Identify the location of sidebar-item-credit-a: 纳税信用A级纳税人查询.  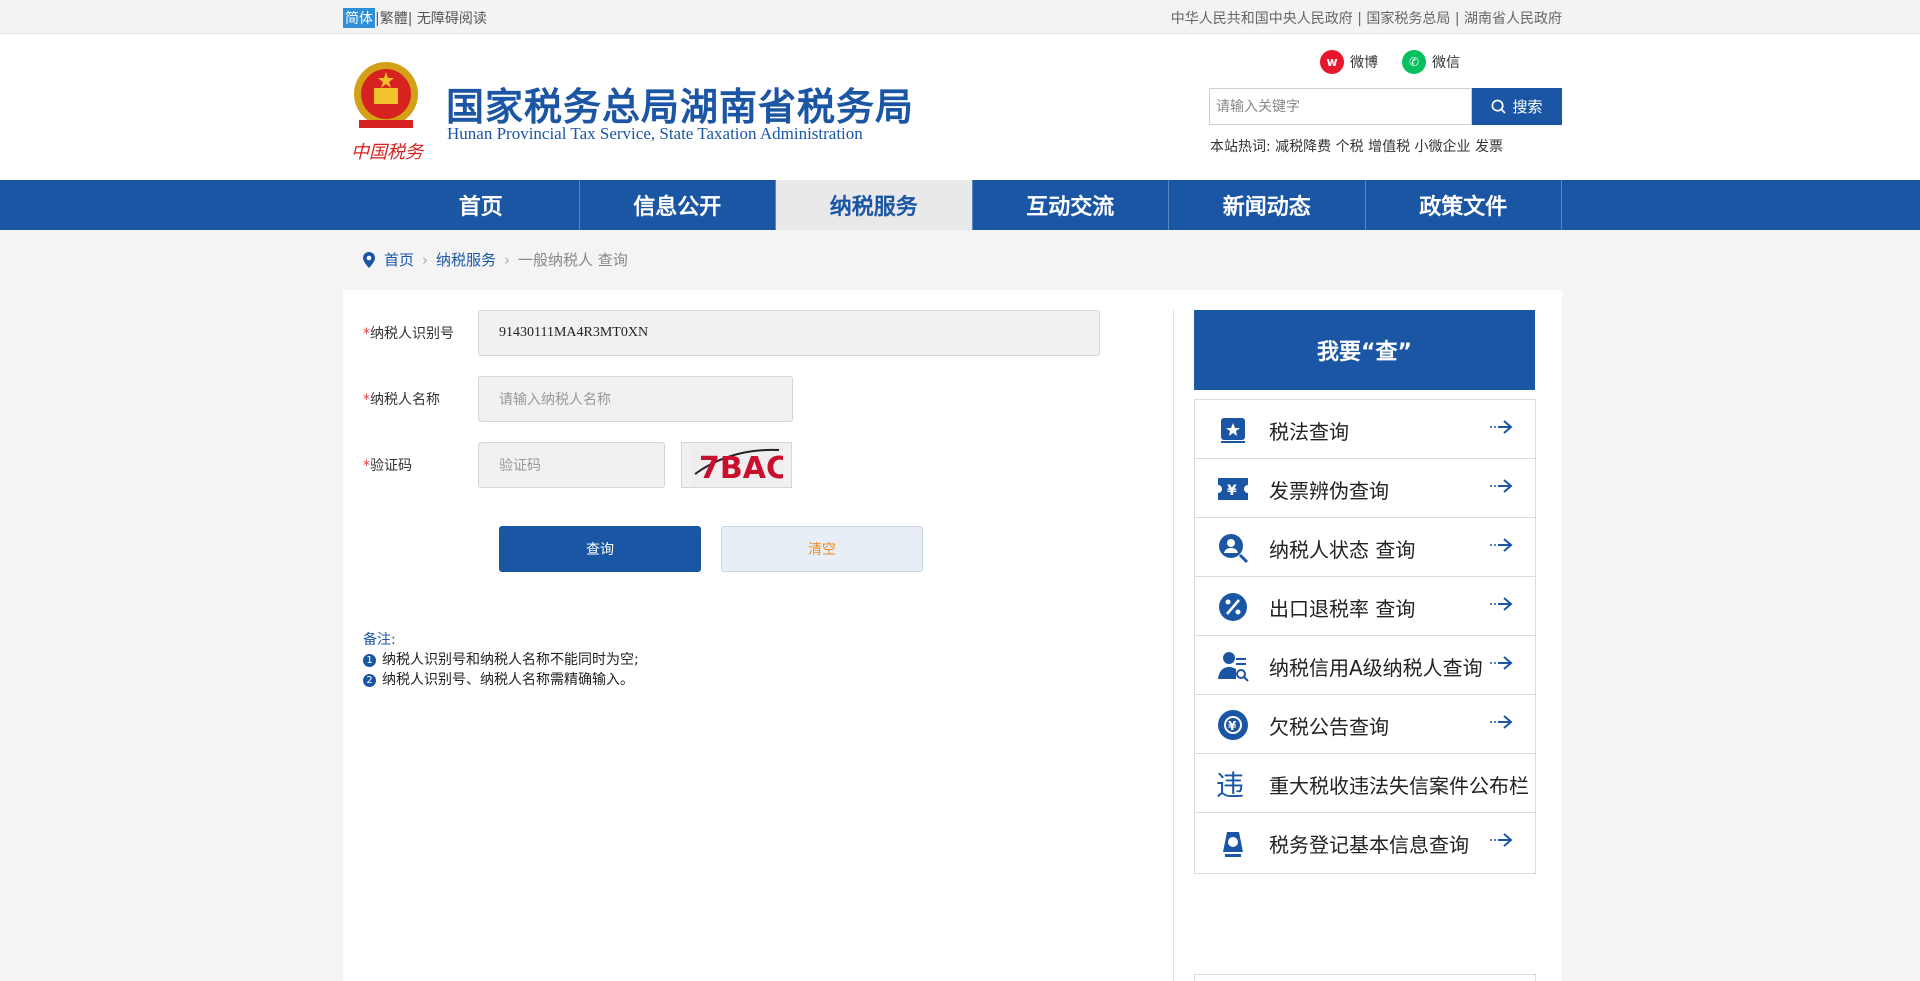
(1365, 666).